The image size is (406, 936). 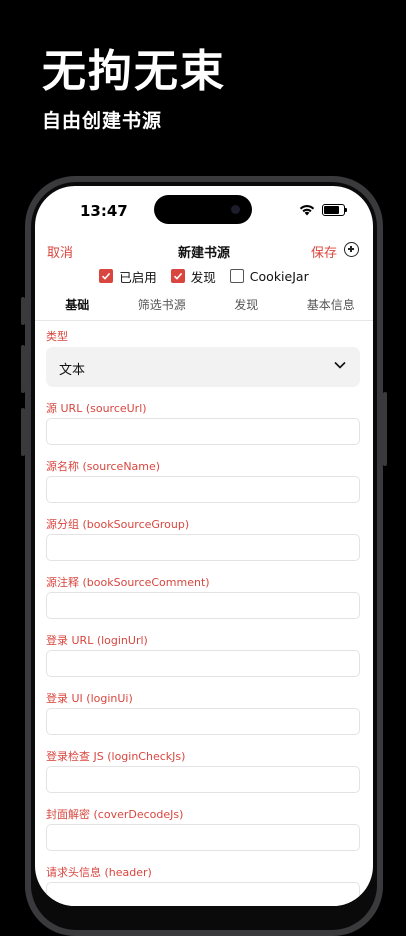 I want to click on source-comment-label: 源注释 (bookSourceComment), so click(x=128, y=582).